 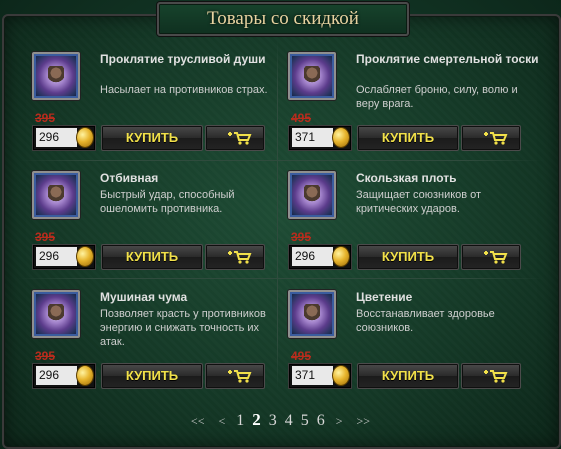 What do you see at coordinates (129, 178) in the screenshot?
I see `item-name: Отбивная` at bounding box center [129, 178].